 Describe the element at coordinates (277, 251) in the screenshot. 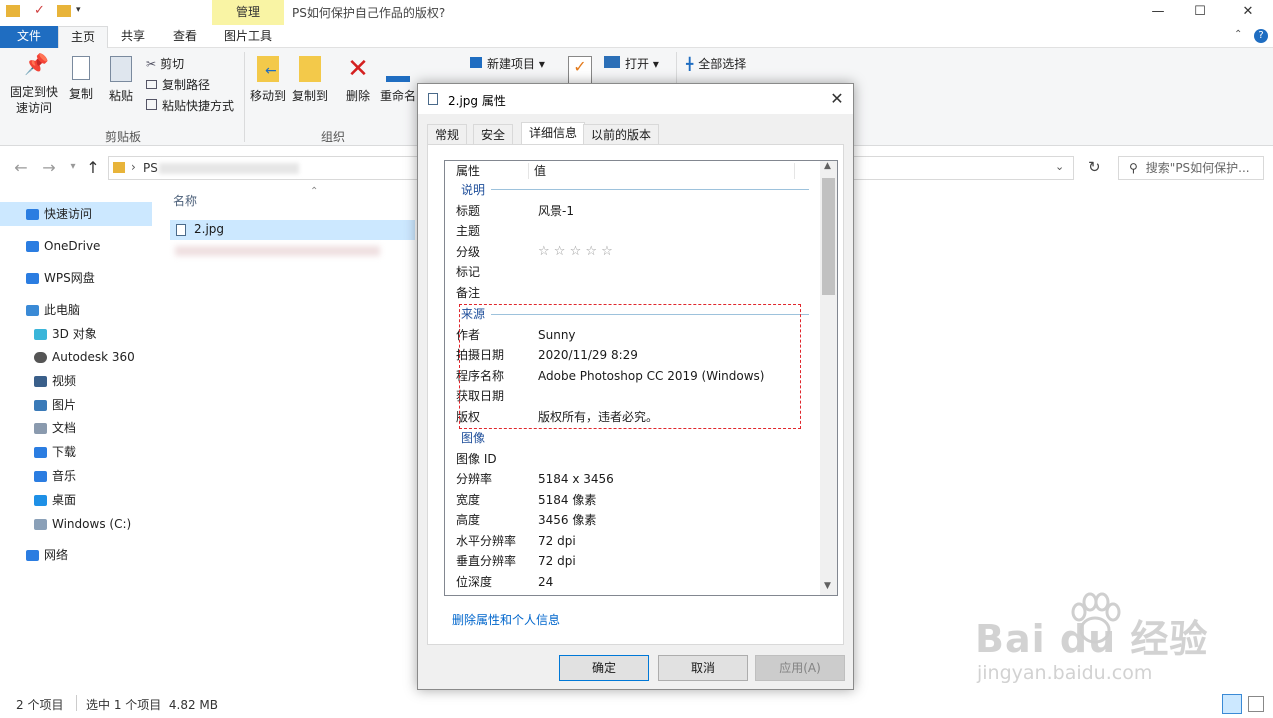

I see `blurred-file-row` at that location.